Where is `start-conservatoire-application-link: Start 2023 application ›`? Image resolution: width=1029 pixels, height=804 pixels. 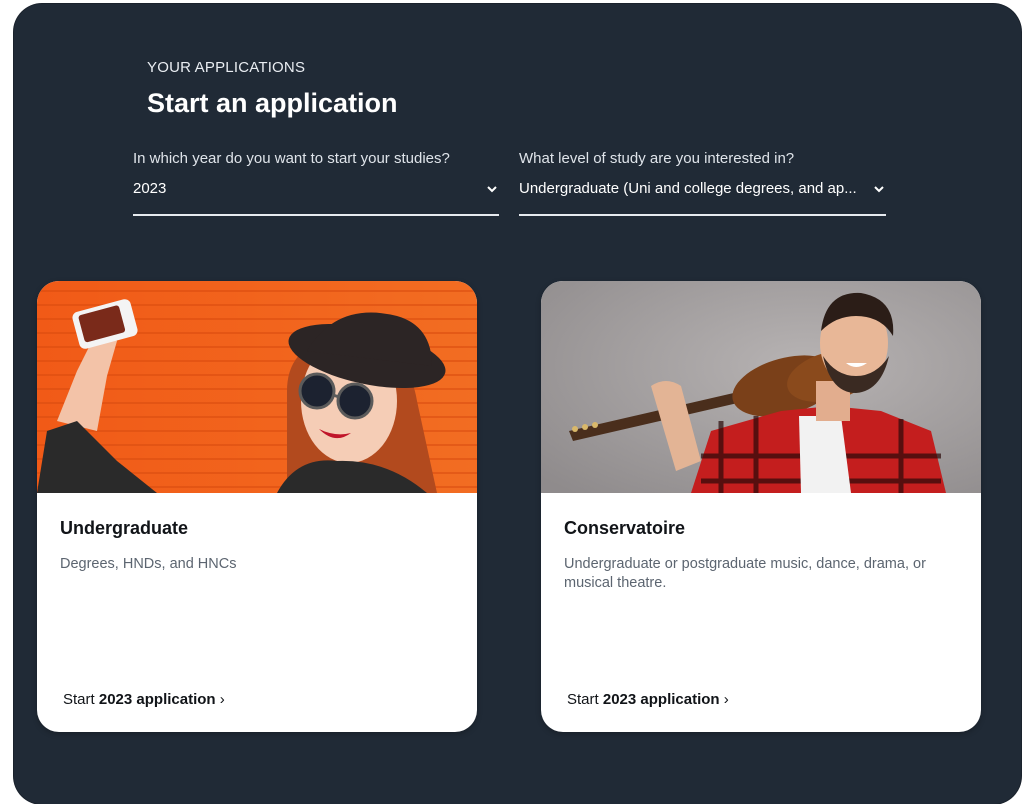
start-conservatoire-application-link: Start 2023 application › is located at coordinates (648, 699).